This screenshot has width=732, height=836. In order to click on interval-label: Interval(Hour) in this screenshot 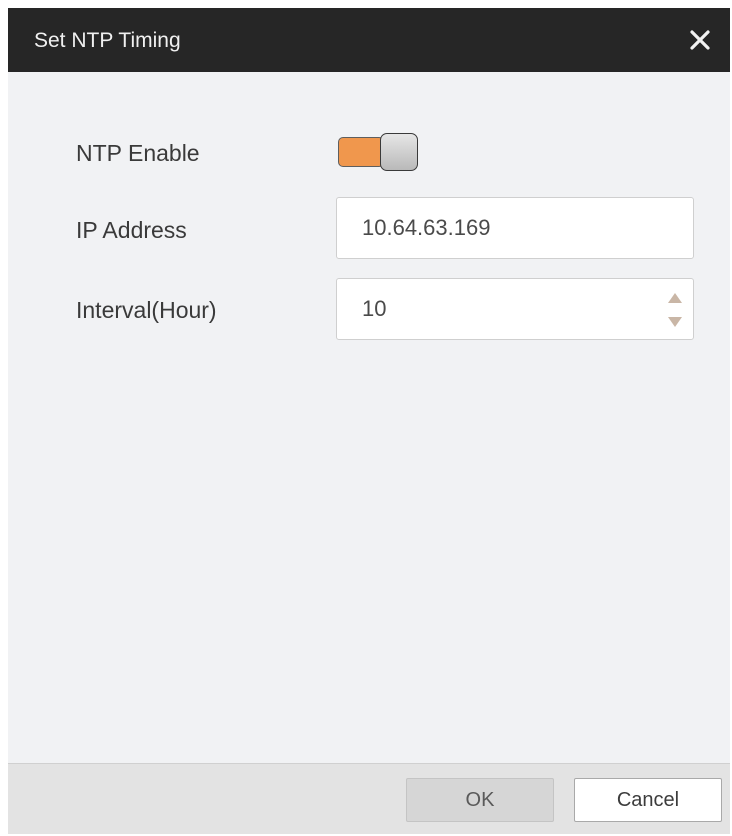, I will do `click(146, 310)`.